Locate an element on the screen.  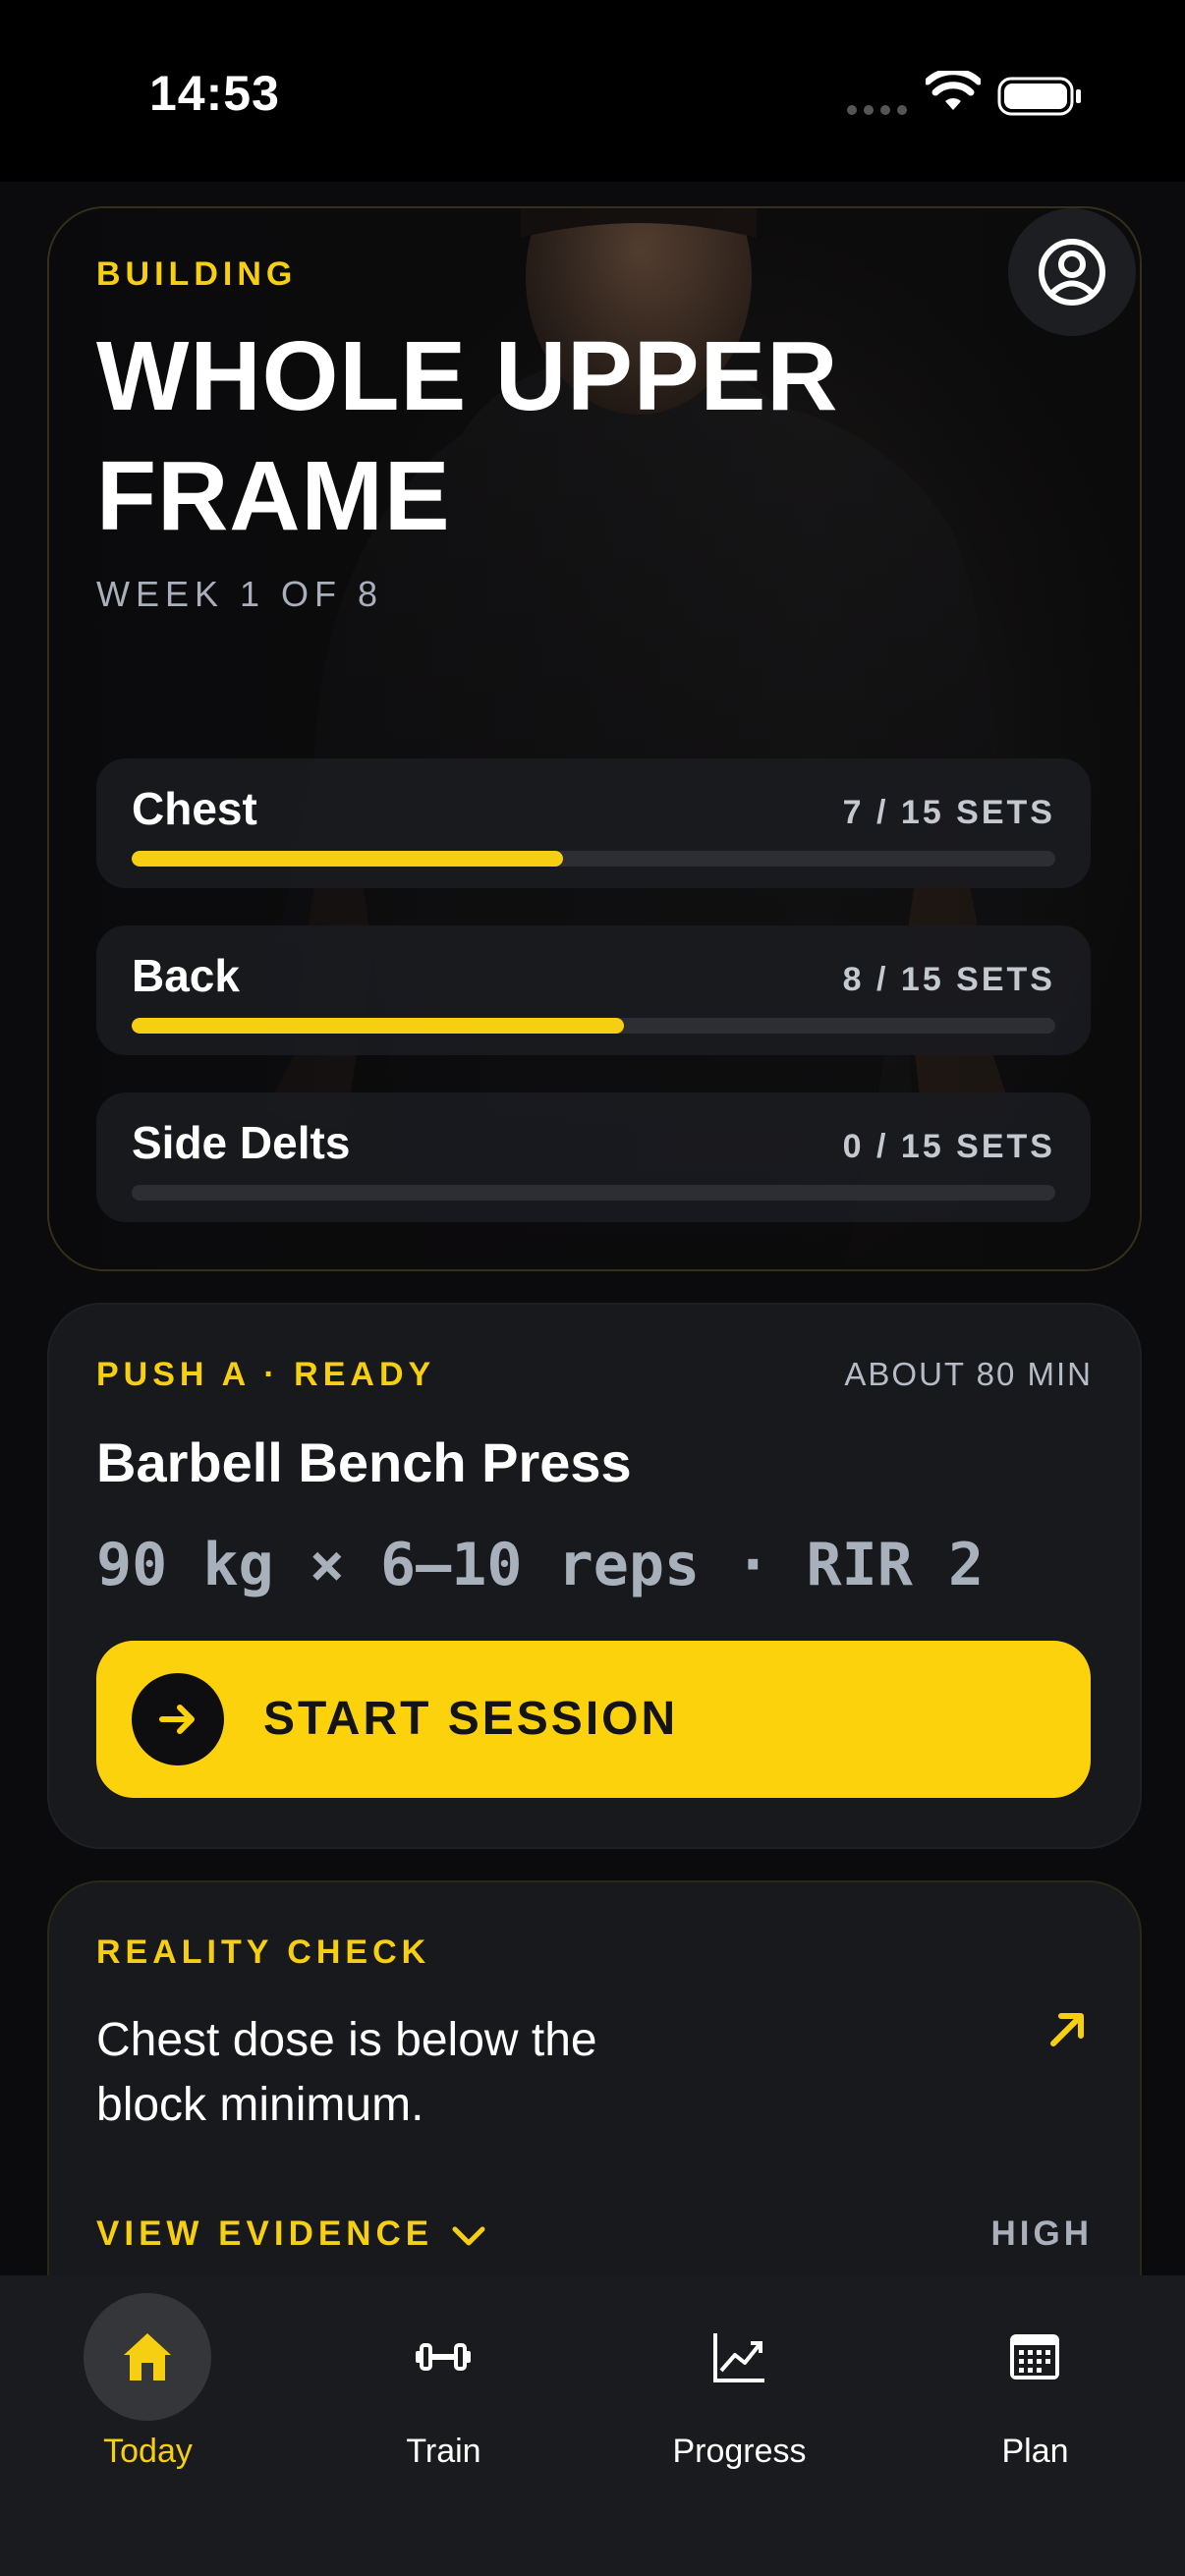
muscle-name: Side Delts is located at coordinates (242, 1142).